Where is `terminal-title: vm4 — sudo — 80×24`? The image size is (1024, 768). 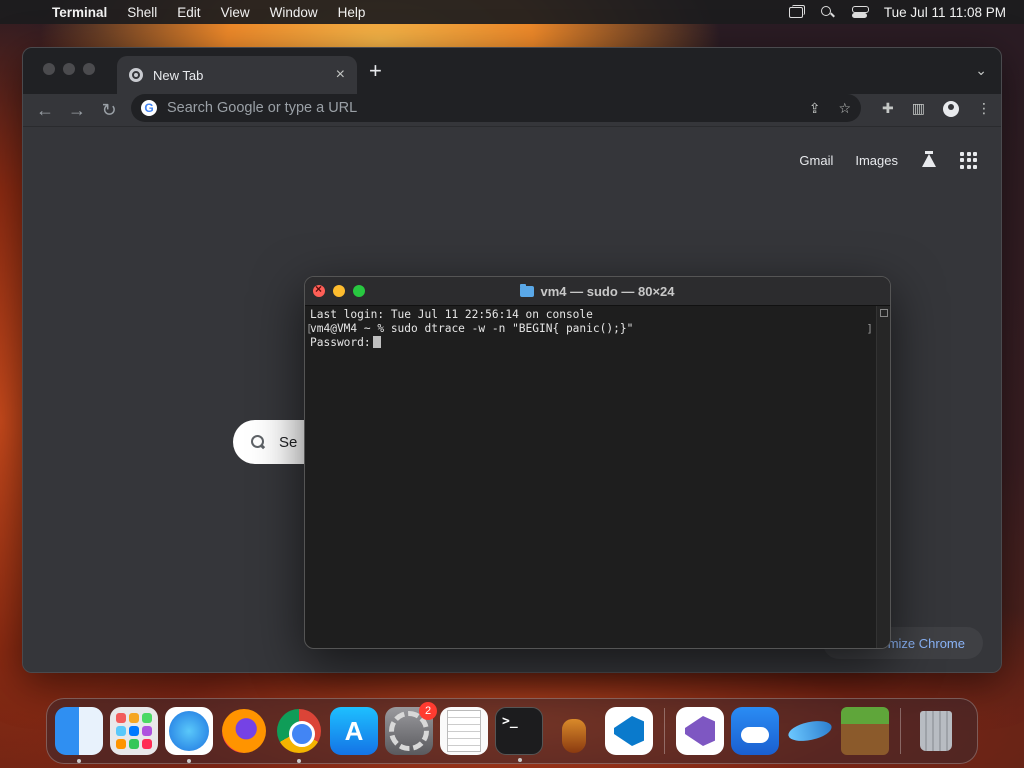 terminal-title: vm4 — sudo — 80×24 is located at coordinates (607, 291).